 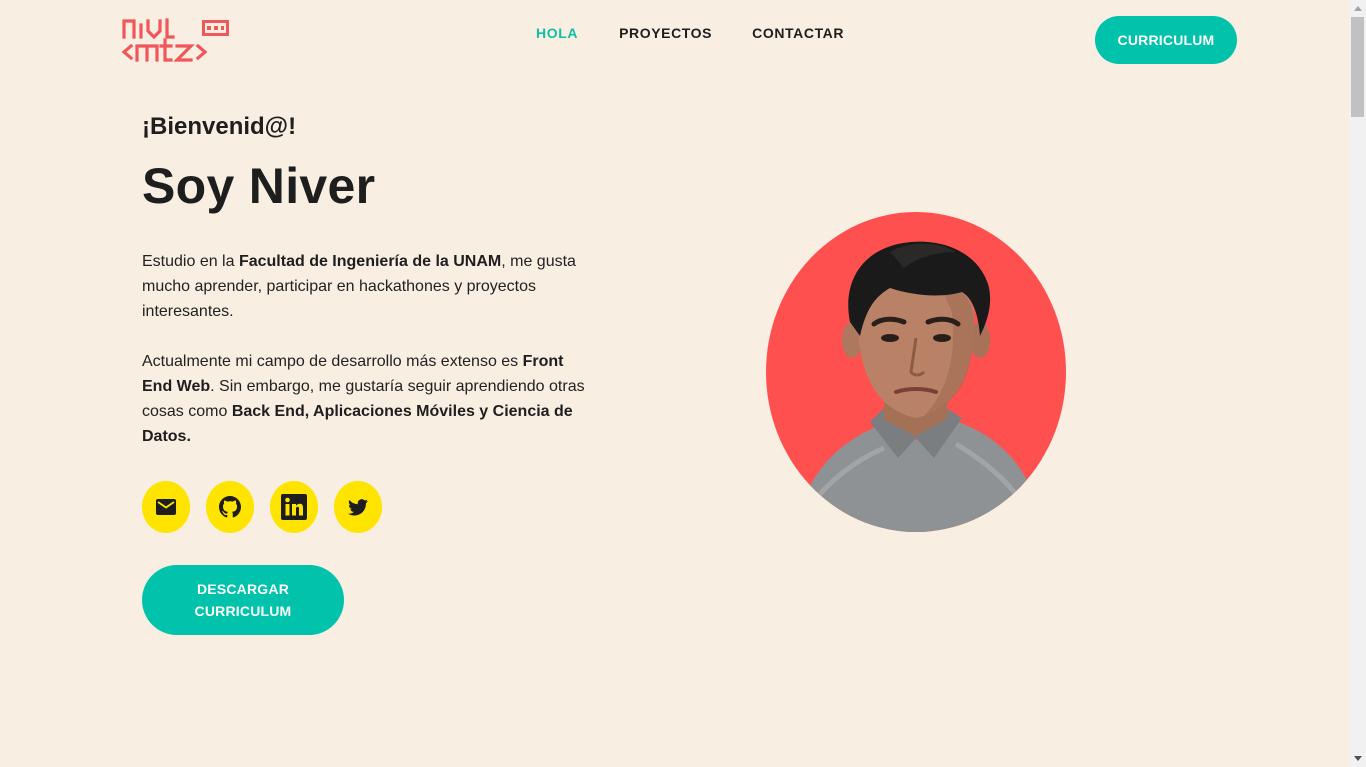 I want to click on social-links, so click(x=262, y=507).